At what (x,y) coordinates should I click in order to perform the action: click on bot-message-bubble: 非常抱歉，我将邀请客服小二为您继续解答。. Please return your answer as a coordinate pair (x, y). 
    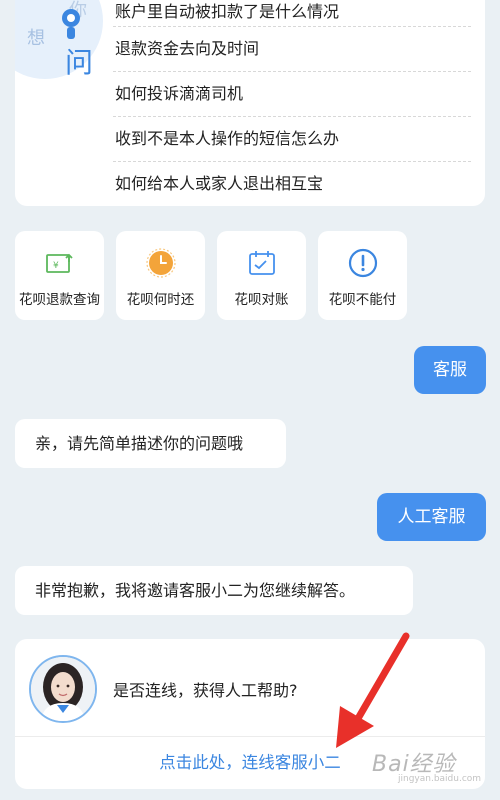
    Looking at the image, I should click on (214, 590).